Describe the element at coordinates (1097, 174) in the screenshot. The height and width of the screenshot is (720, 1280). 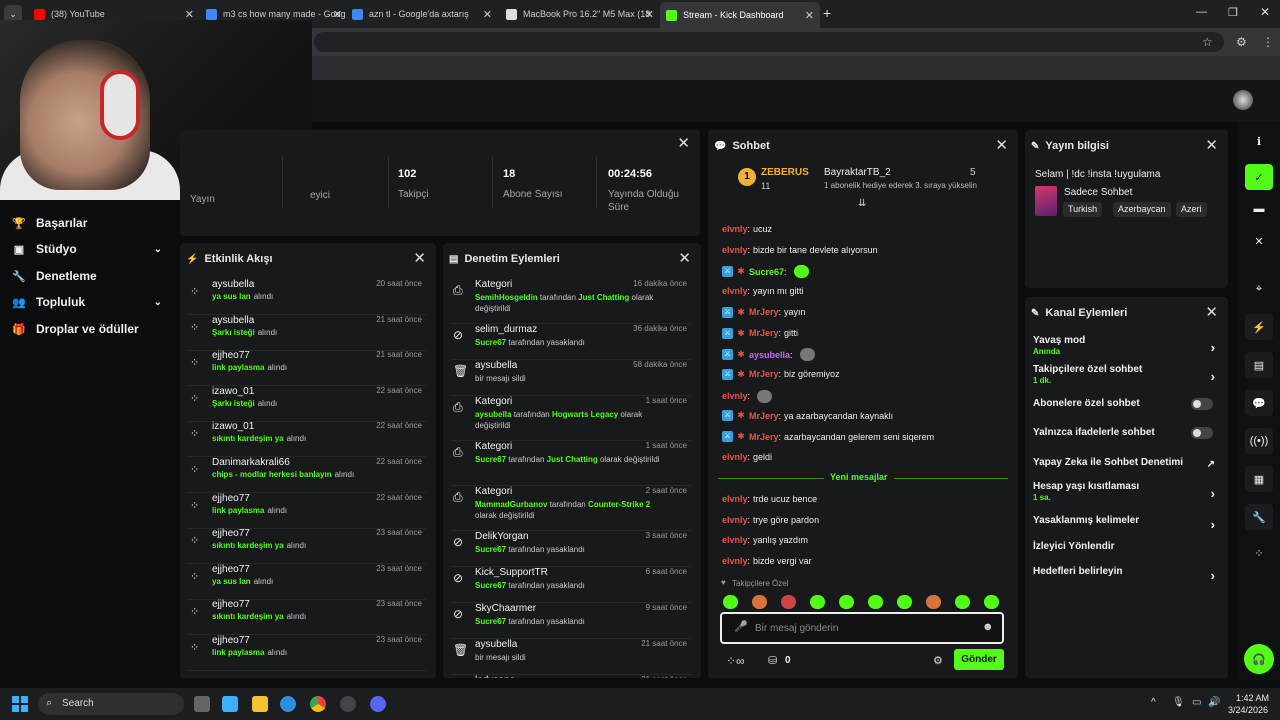
I see `stream-title: Selam | !dc !insta !uygulama` at that location.